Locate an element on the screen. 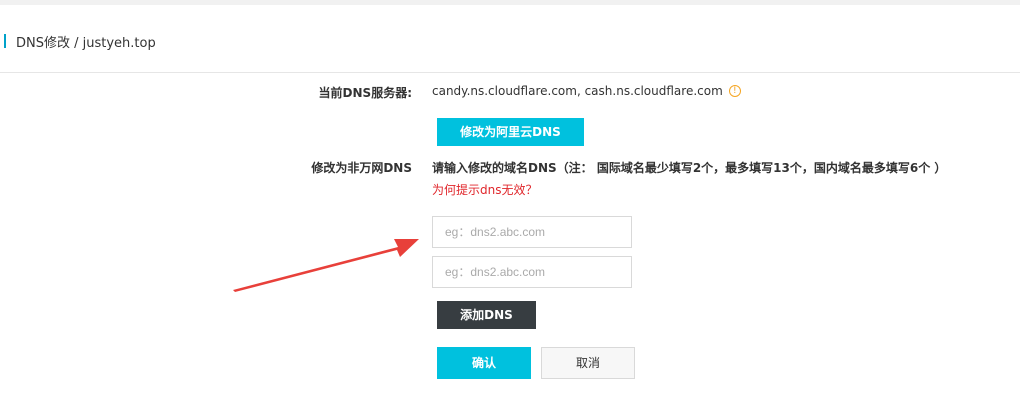 The width and height of the screenshot is (1020, 414). page-header: DNS修改 / justyeh.top is located at coordinates (510, 42).